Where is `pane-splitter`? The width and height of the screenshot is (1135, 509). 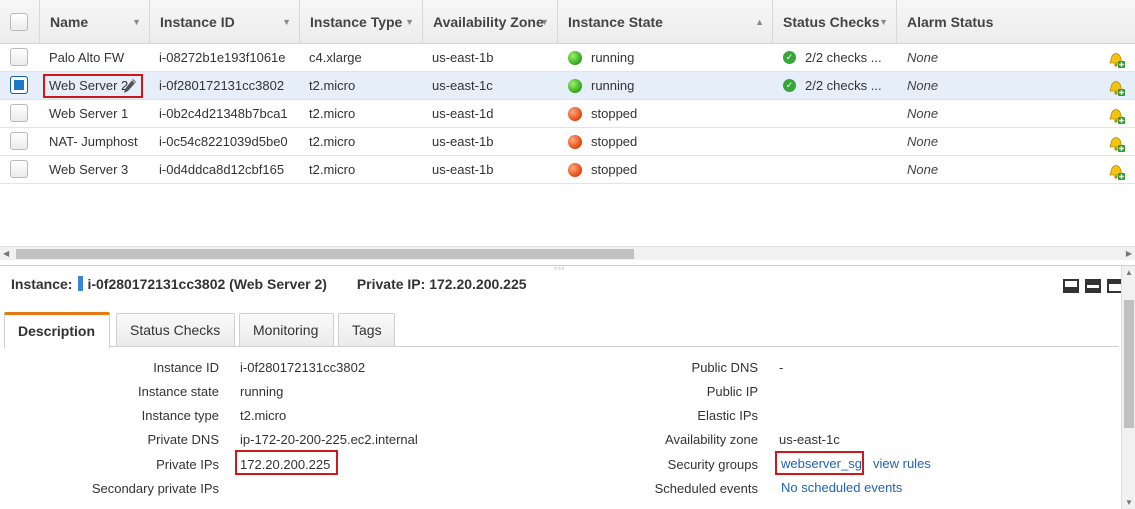
pane-splitter is located at coordinates (567, 263).